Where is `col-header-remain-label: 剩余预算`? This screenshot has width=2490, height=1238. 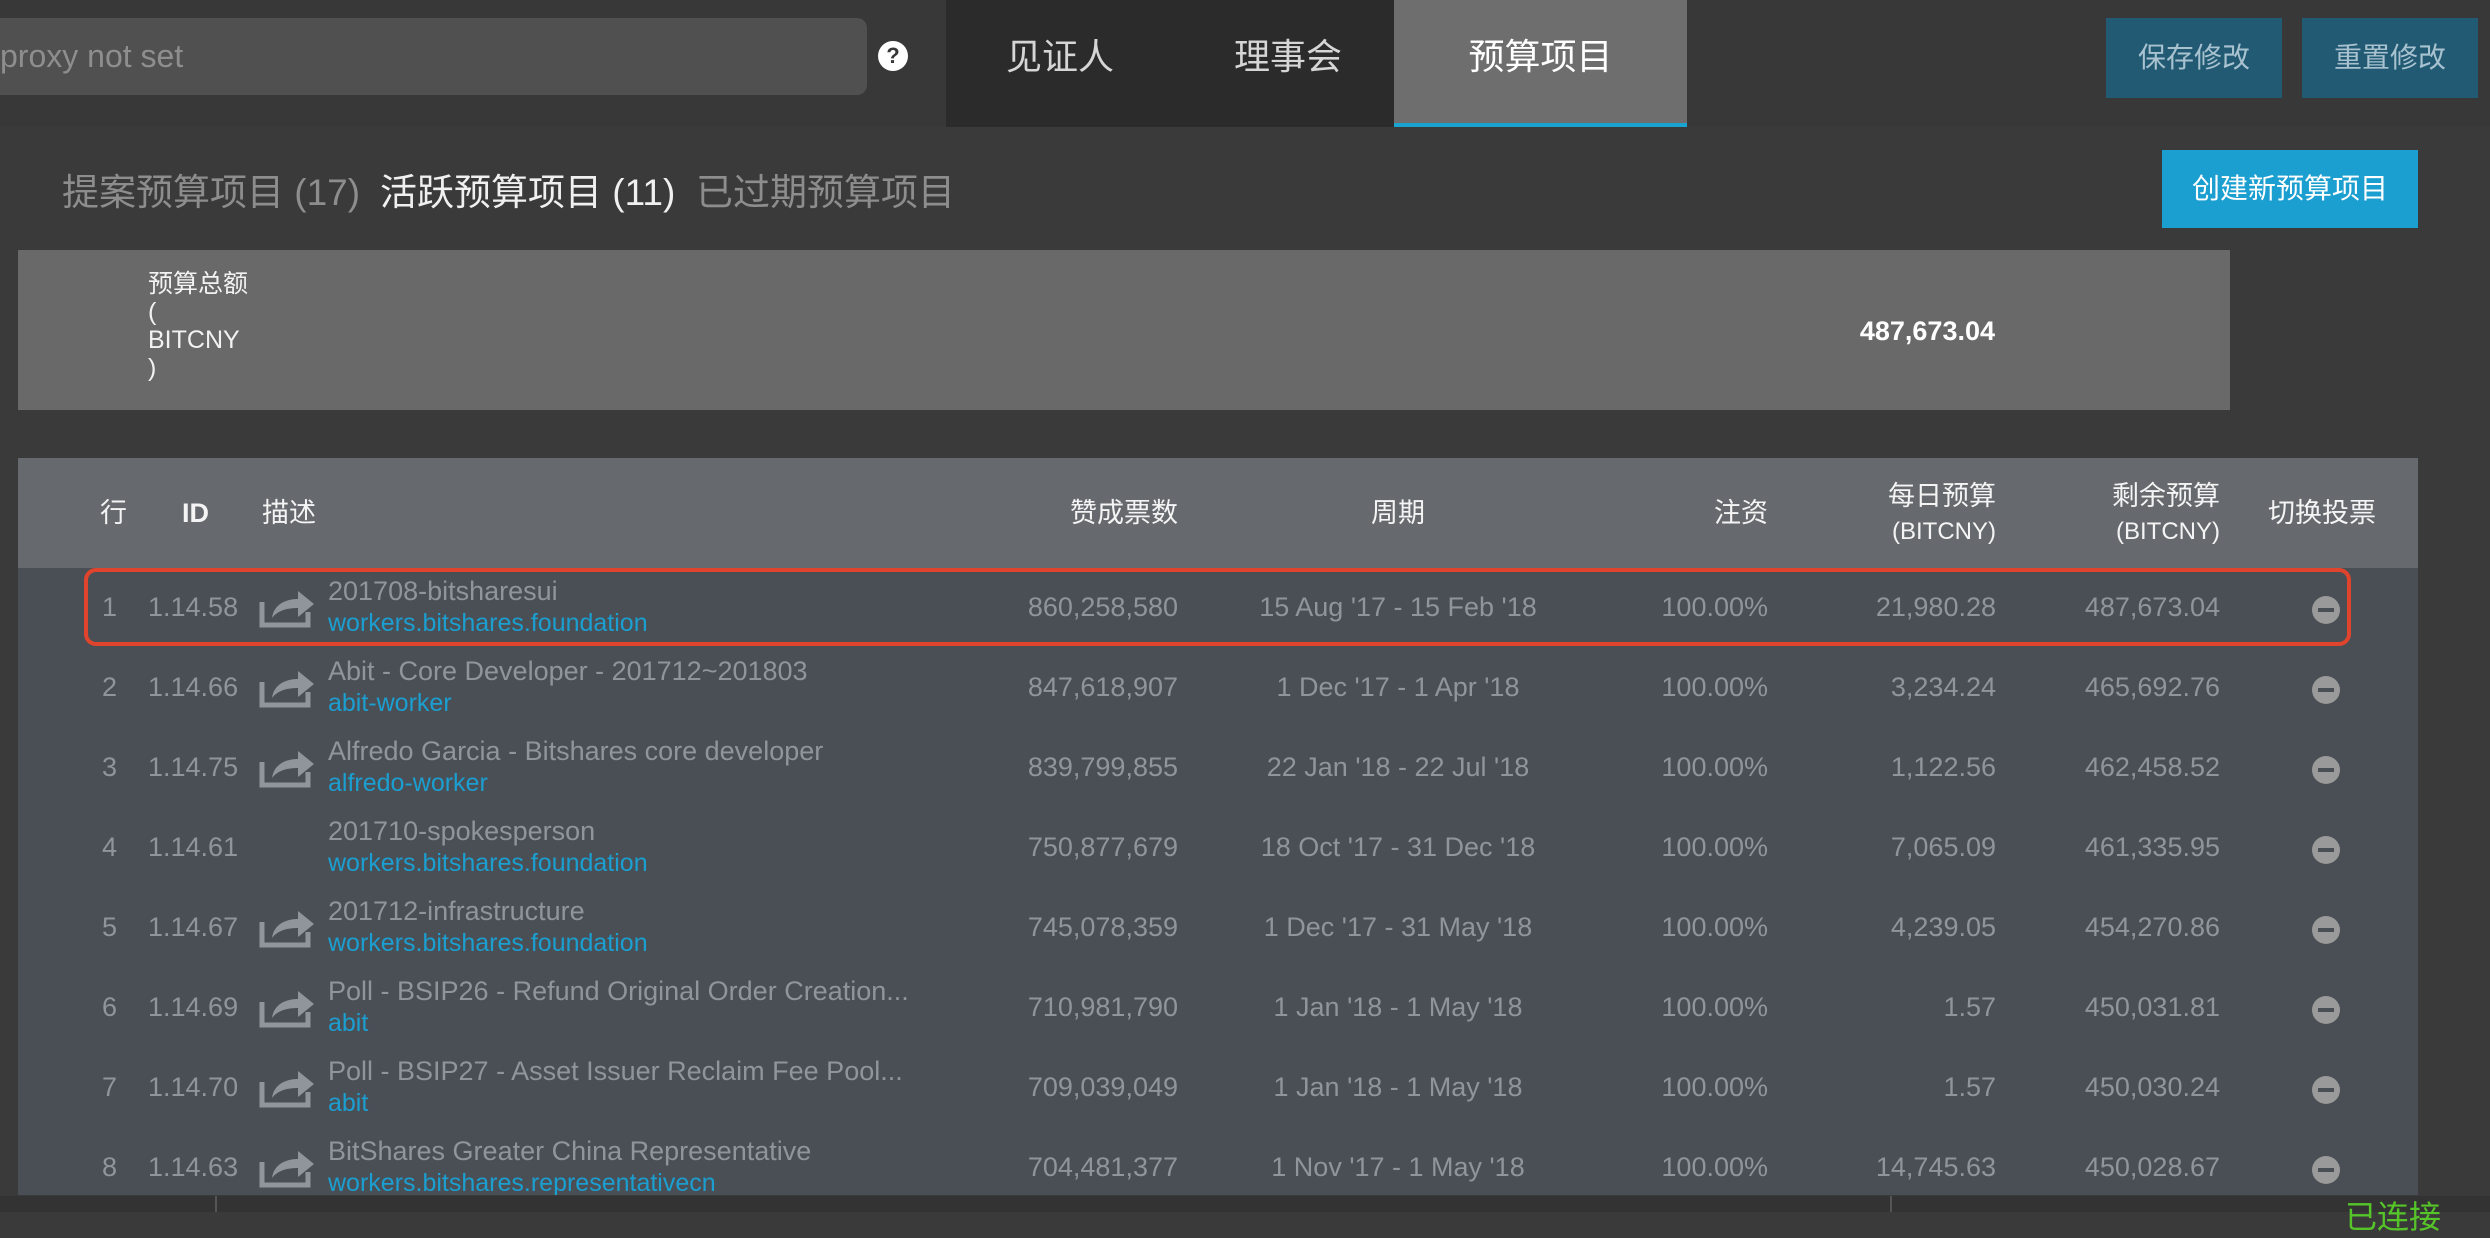 col-header-remain-label: 剩余预算 is located at coordinates (2166, 496).